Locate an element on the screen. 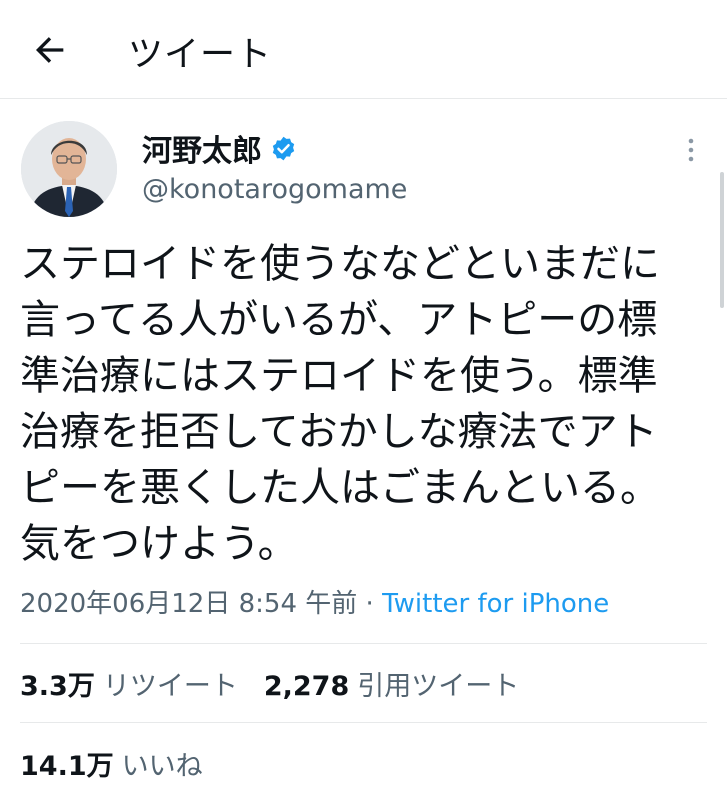 The height and width of the screenshot is (800, 727). tweet-source-link: Twitter for iPhone is located at coordinates (495, 604).